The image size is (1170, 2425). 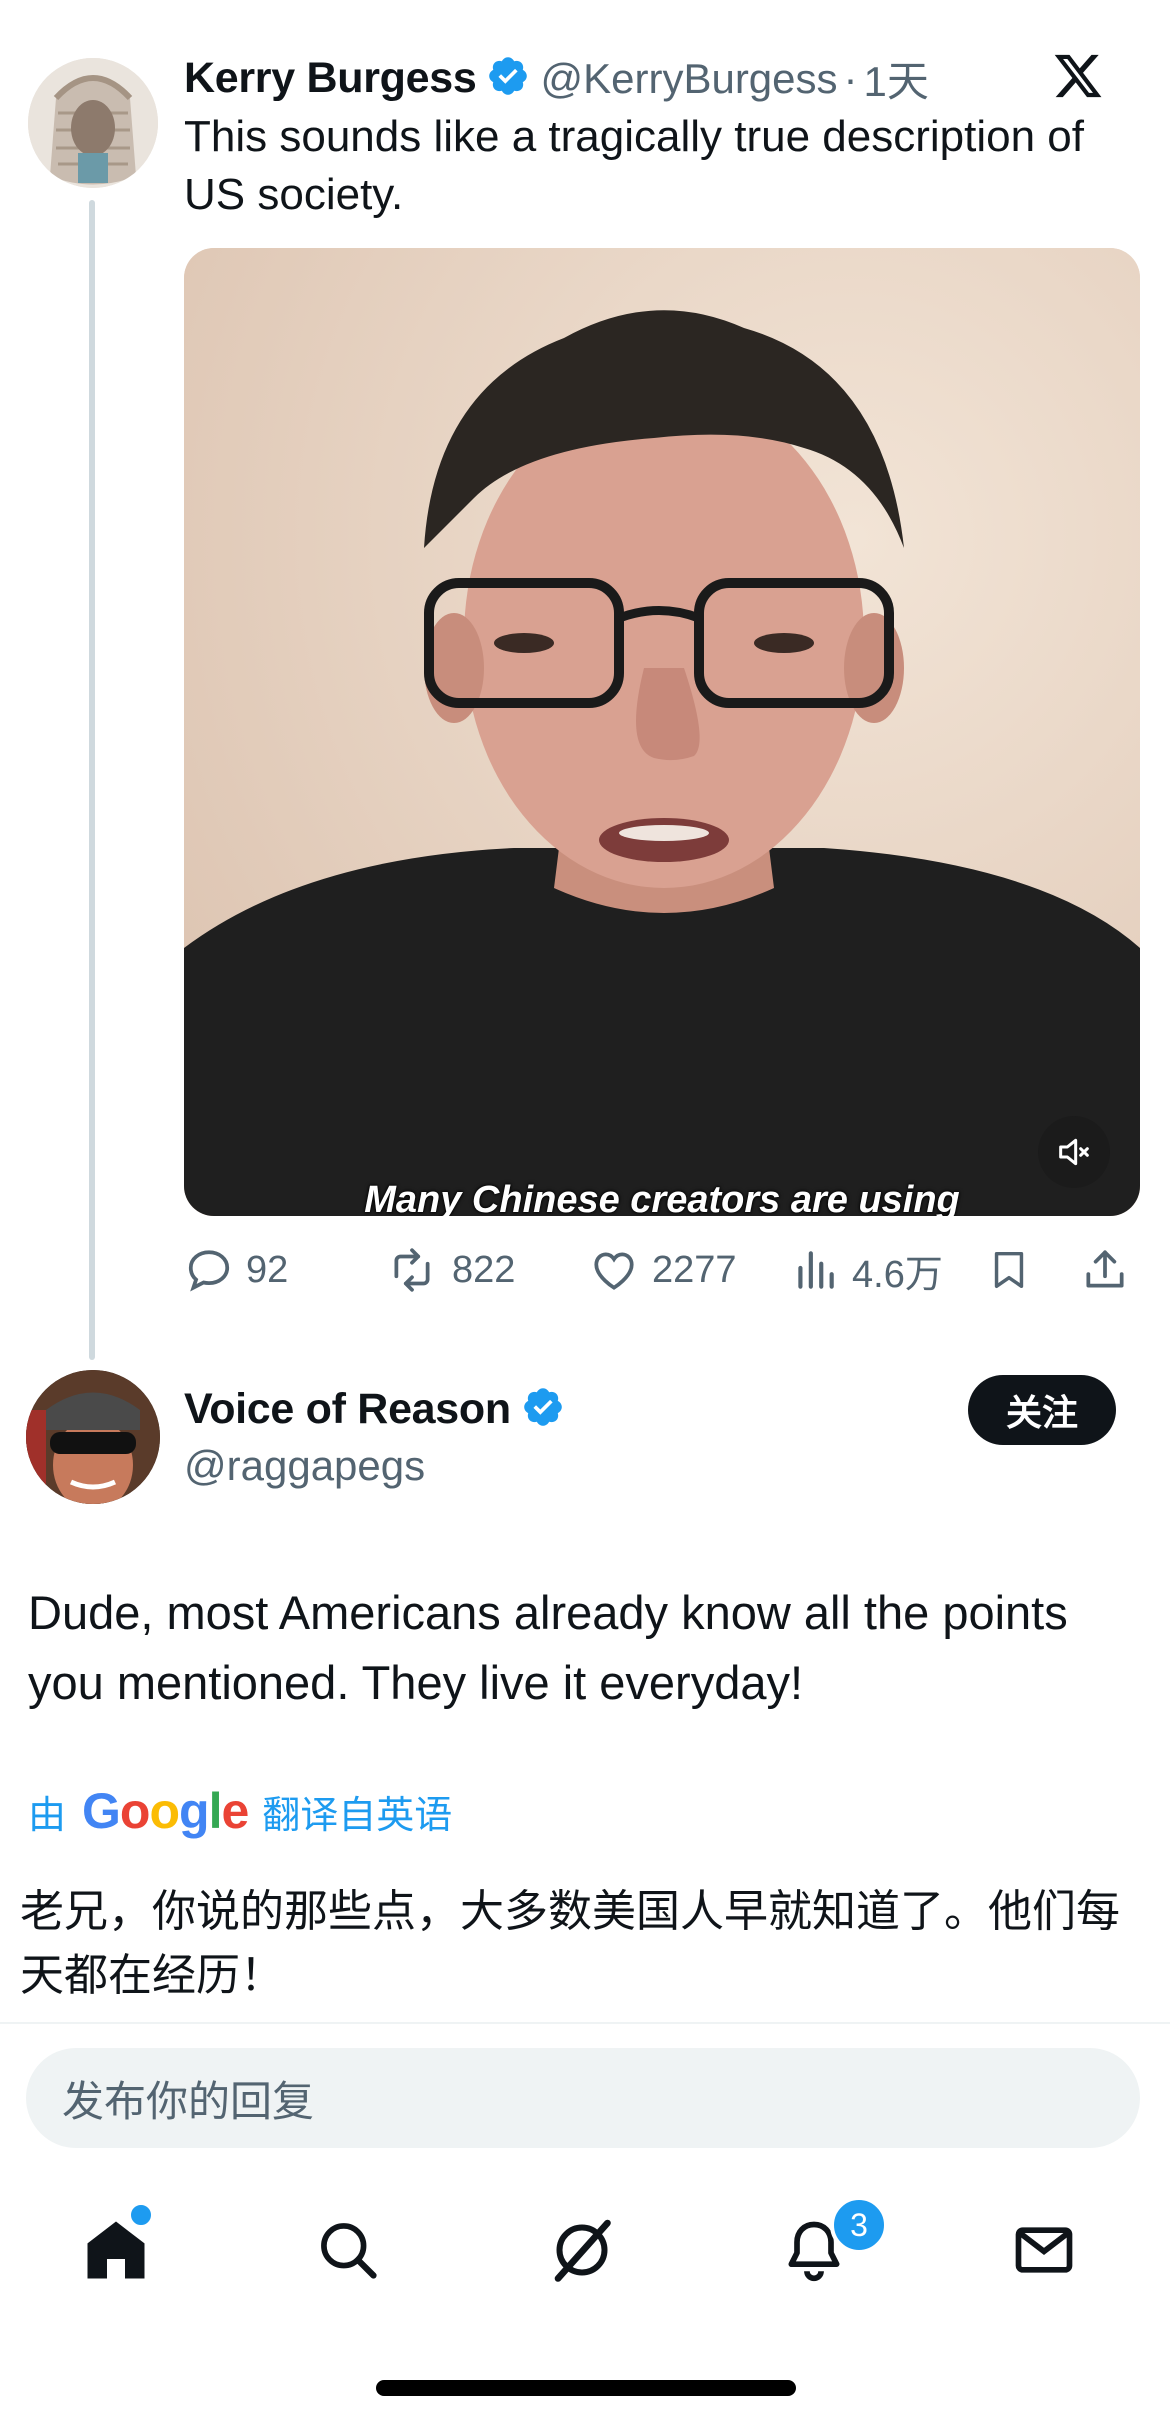 What do you see at coordinates (267, 1269) in the screenshot?
I see `reply-count: 92` at bounding box center [267, 1269].